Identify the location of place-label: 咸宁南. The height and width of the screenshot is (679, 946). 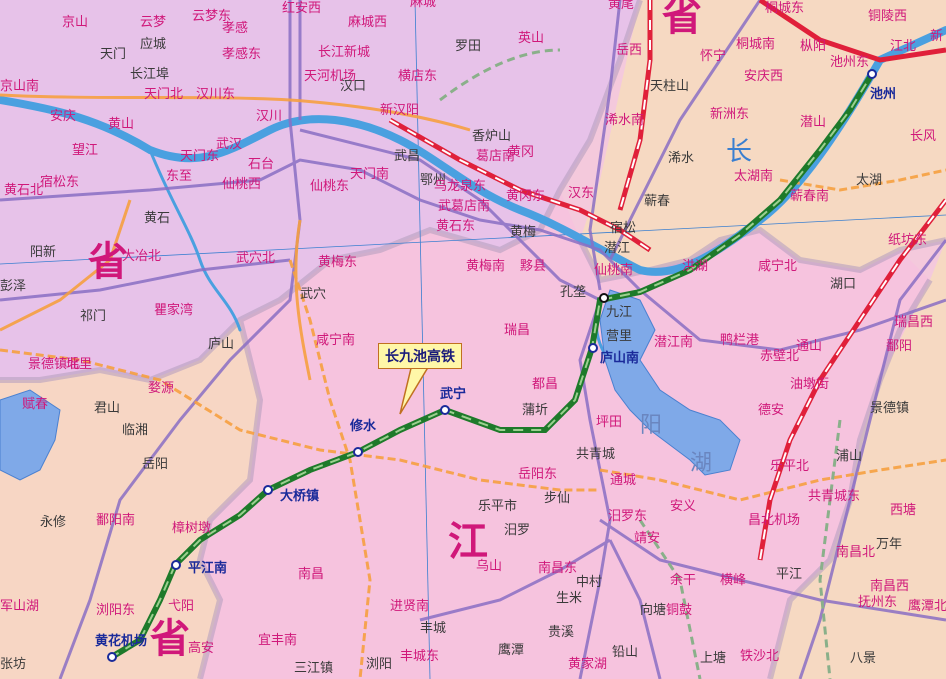
(335, 340).